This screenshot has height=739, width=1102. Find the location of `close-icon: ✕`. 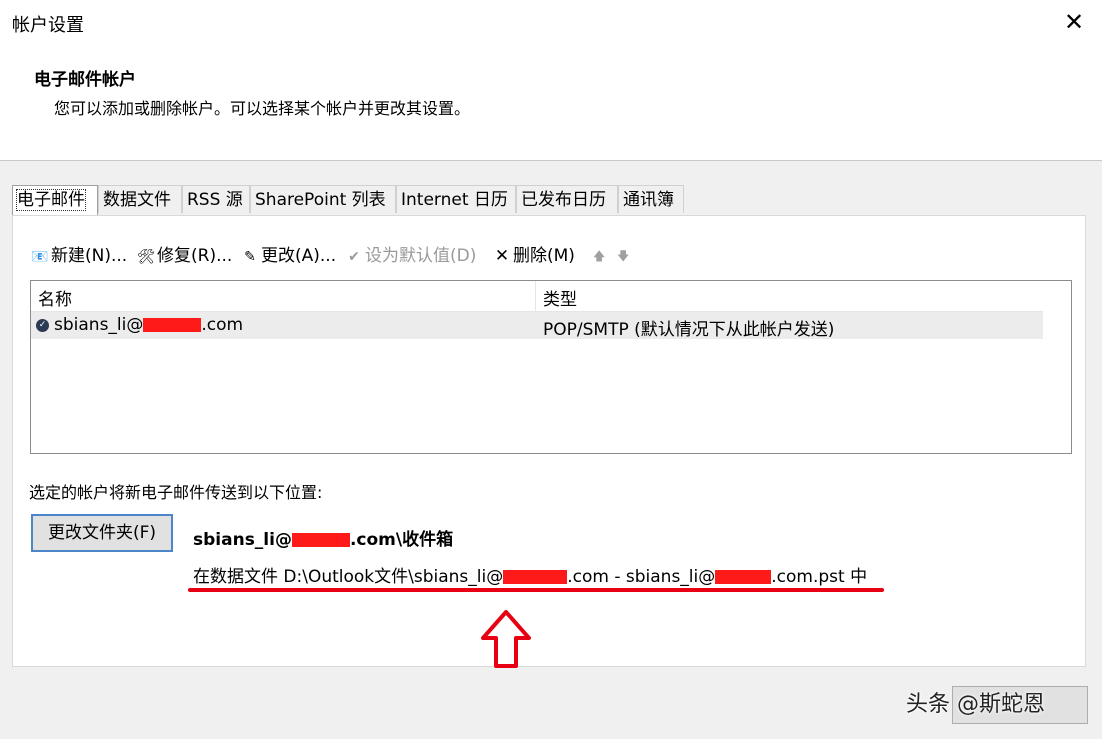

close-icon: ✕ is located at coordinates (1074, 22).